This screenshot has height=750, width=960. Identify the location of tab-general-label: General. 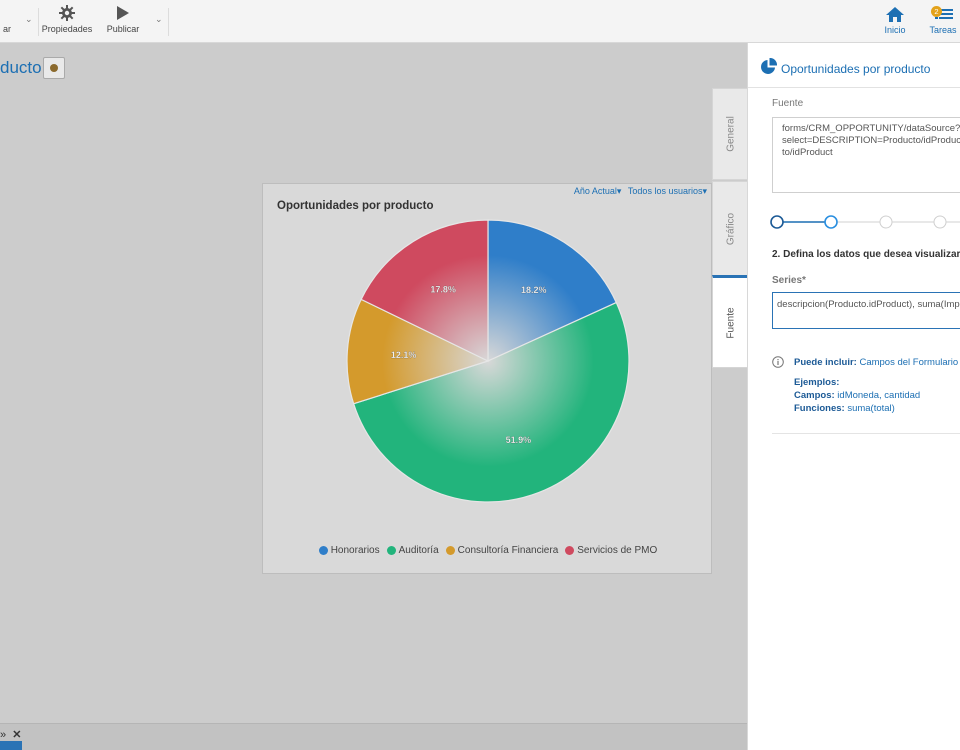
(730, 134).